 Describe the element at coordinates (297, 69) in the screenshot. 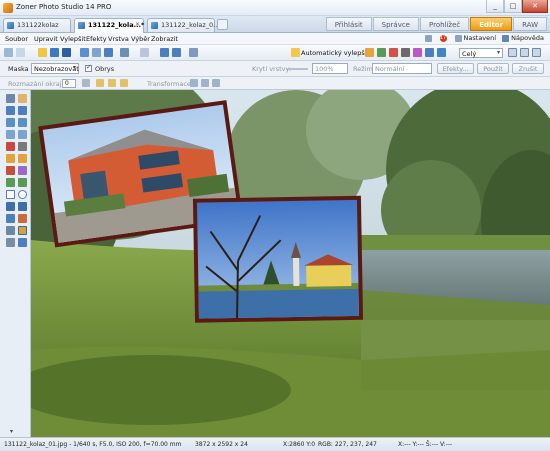

I see `opacity-slider` at that location.